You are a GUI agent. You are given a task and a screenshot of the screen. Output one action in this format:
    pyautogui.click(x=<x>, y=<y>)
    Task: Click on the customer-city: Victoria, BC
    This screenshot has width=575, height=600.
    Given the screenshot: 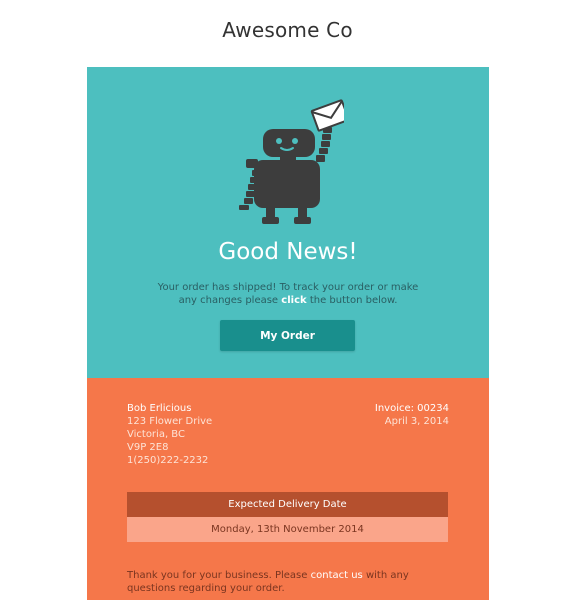 What is the action you would take?
    pyautogui.click(x=156, y=434)
    